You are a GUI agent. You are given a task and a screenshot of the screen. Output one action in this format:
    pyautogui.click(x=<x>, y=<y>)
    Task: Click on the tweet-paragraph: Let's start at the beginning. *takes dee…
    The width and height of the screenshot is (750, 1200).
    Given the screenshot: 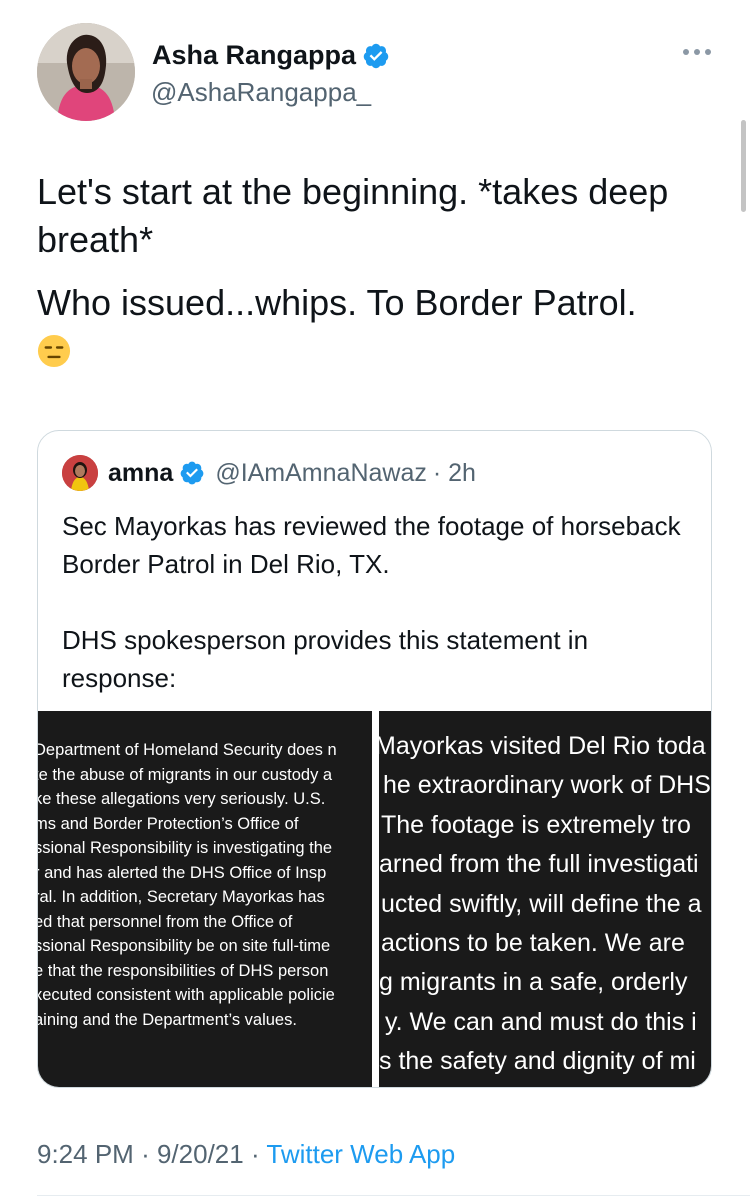 What is the action you would take?
    pyautogui.click(x=353, y=215)
    